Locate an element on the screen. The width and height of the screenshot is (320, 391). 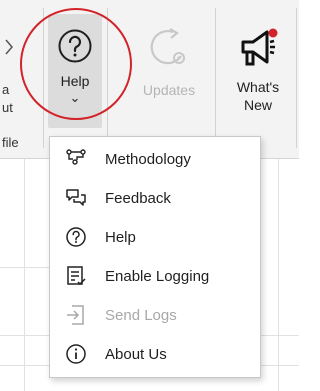
info-icon is located at coordinates (76, 354).